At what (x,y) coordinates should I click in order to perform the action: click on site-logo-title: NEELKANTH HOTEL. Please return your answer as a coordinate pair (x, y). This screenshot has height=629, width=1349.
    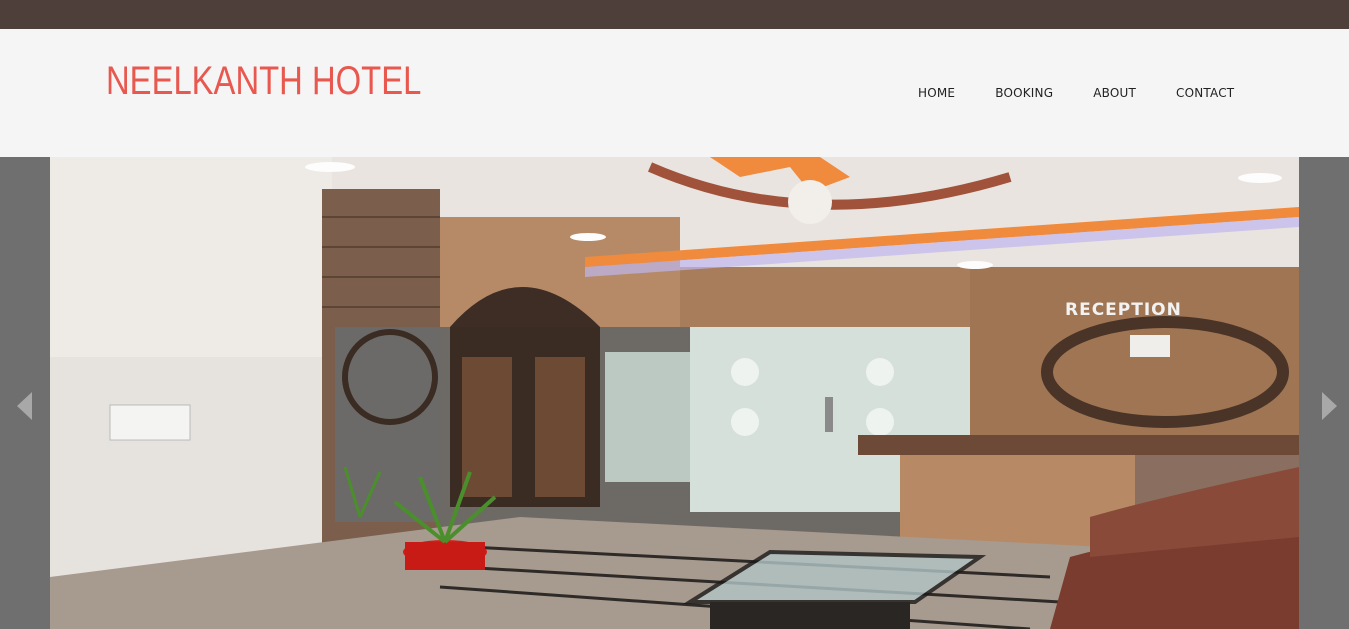
    Looking at the image, I should click on (263, 81).